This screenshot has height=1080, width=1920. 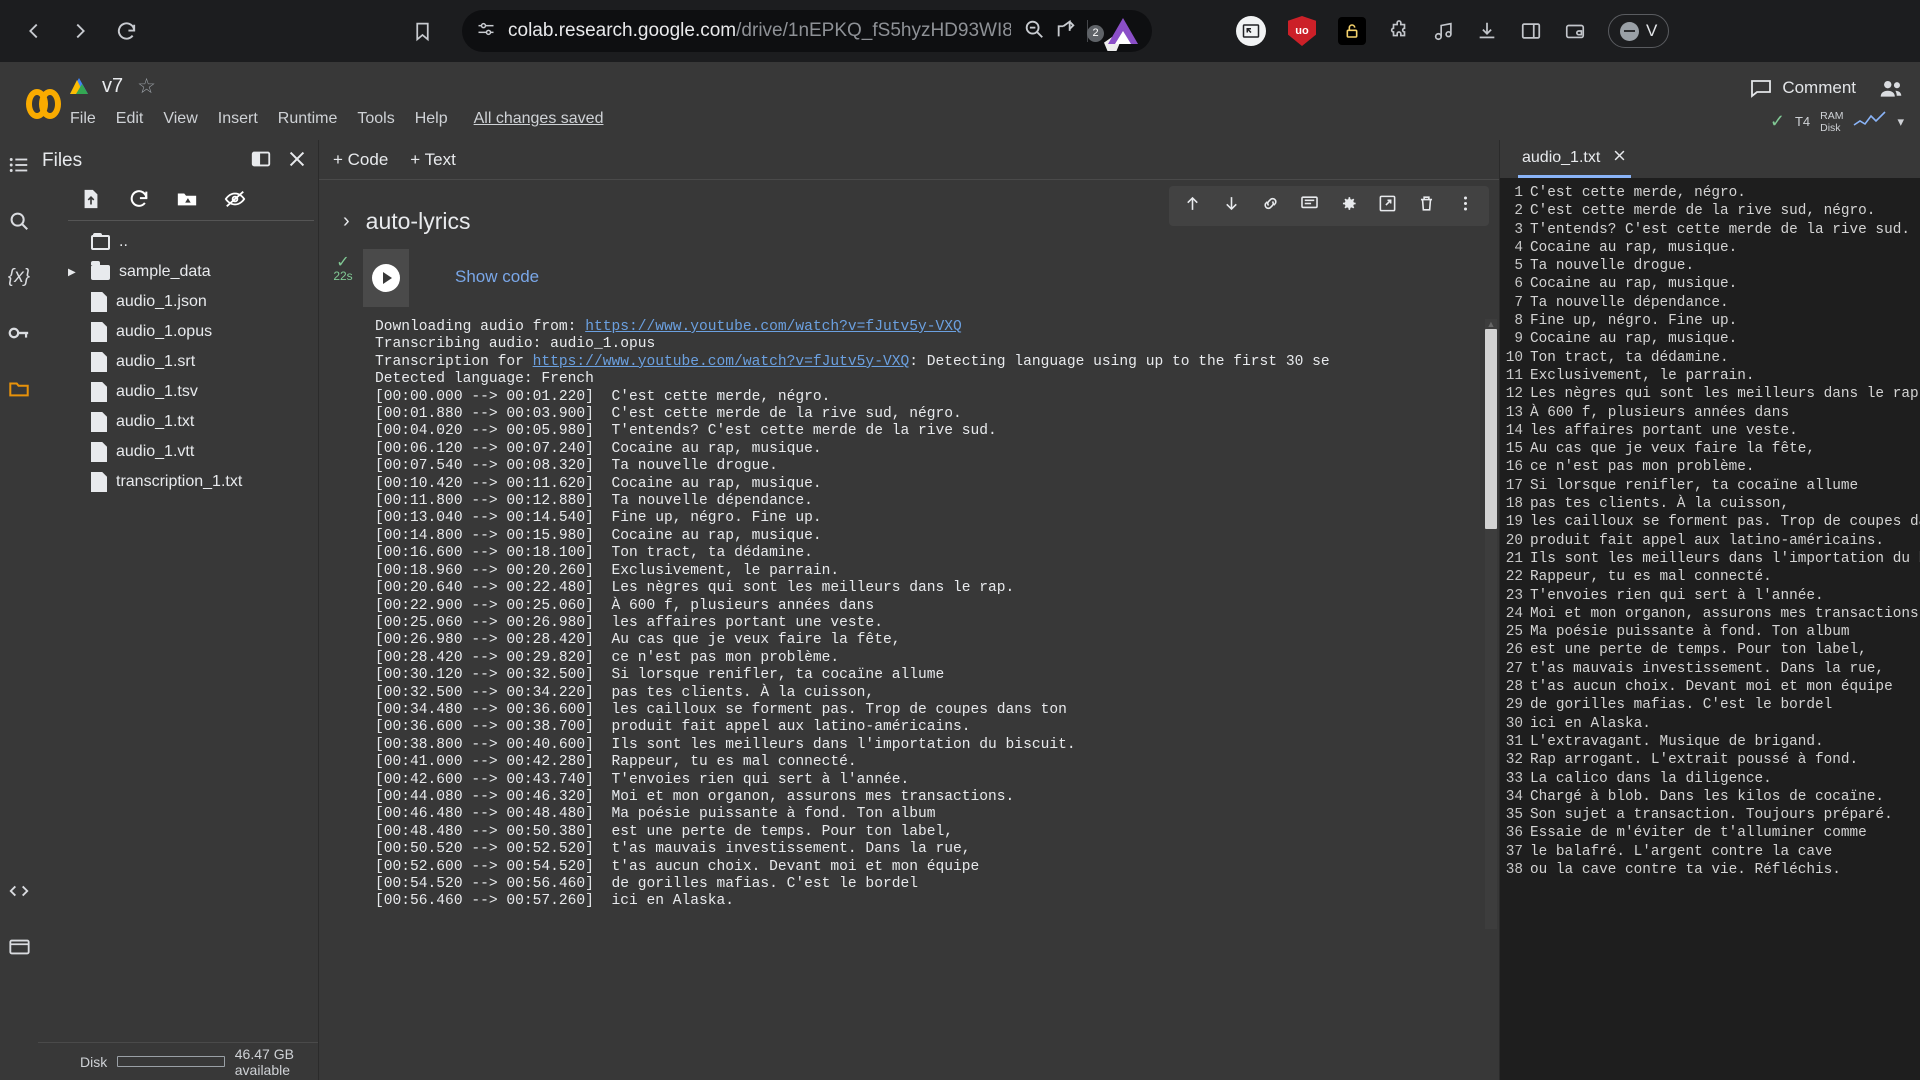 What do you see at coordinates (180, 119) in the screenshot?
I see `menu-view: View` at bounding box center [180, 119].